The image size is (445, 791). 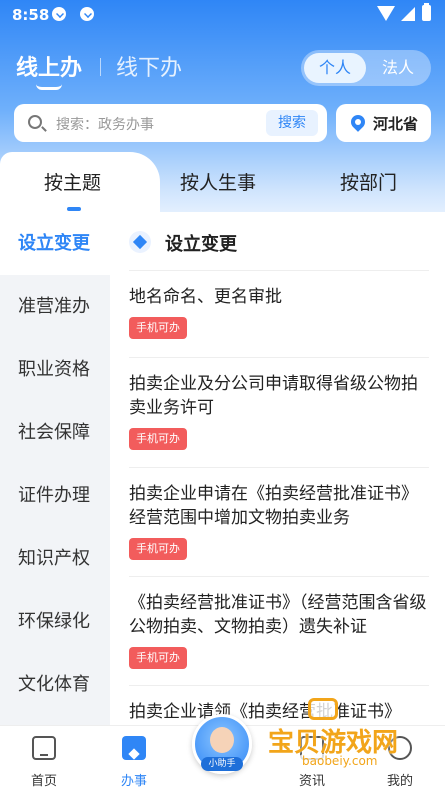 I want to click on signal-icon, so click(x=408, y=14).